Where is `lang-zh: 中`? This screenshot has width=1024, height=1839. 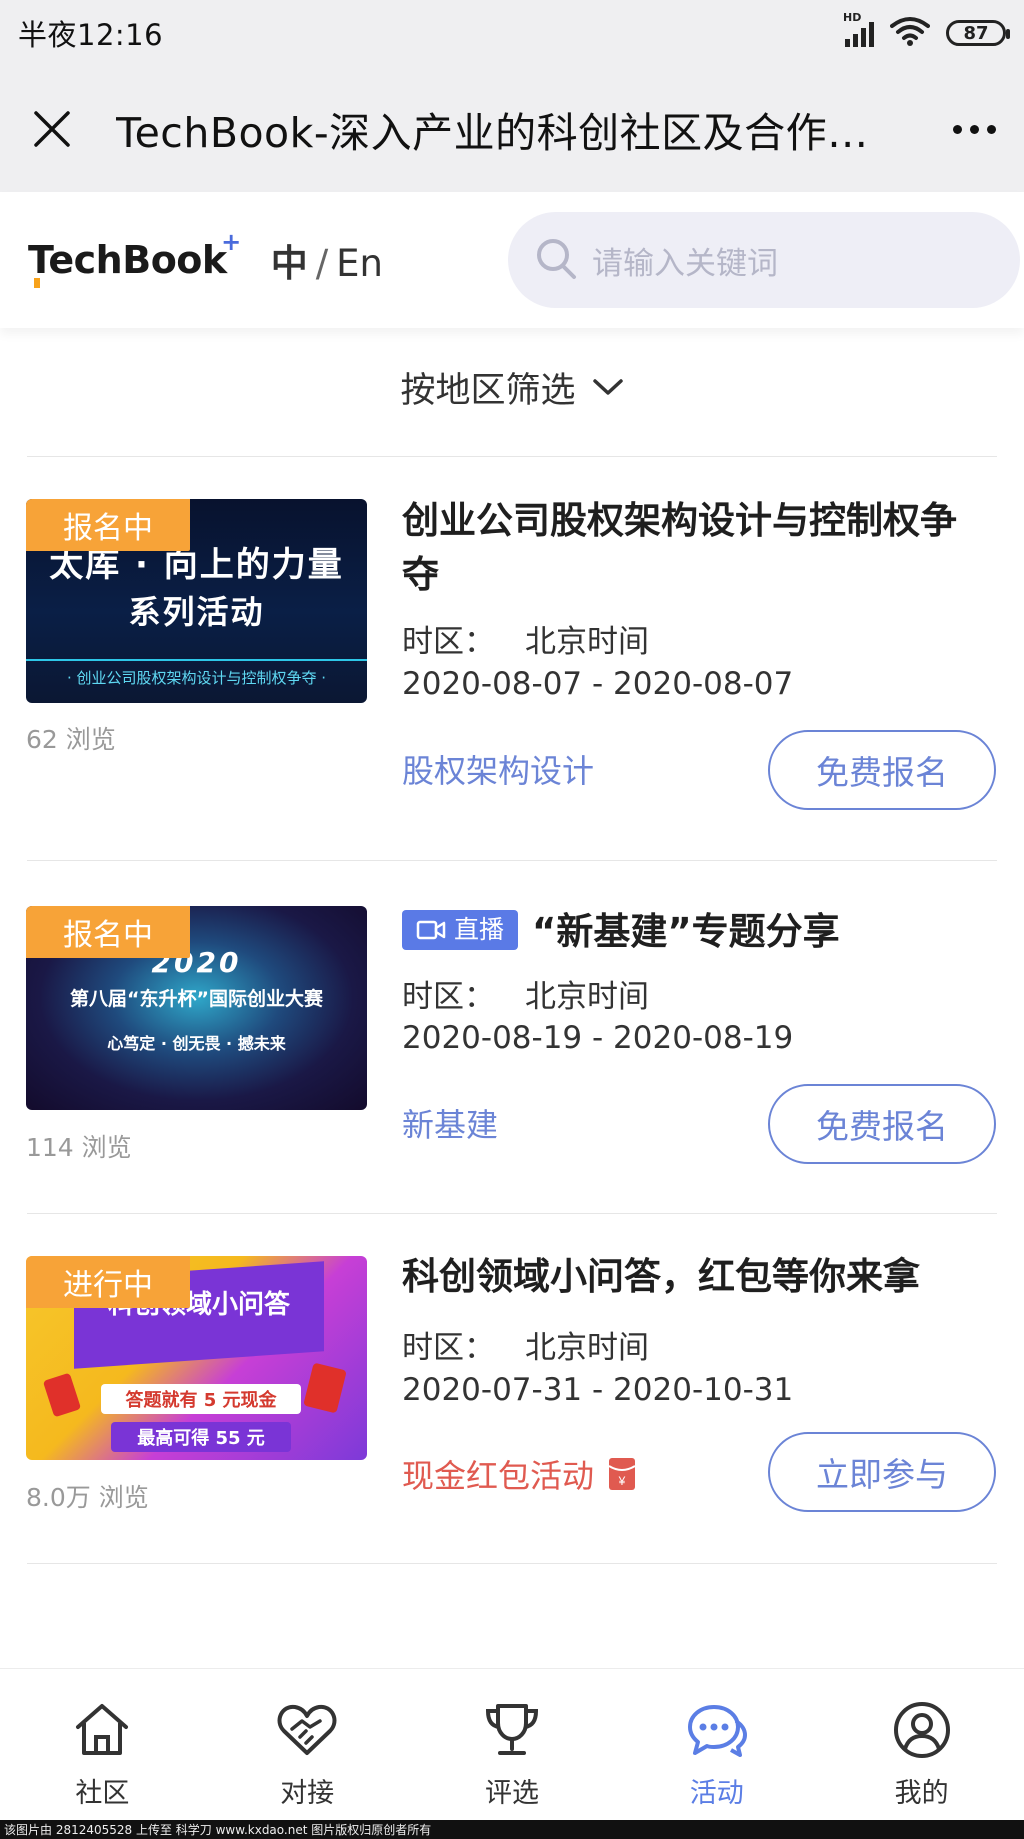
lang-zh: 中 is located at coordinates (289, 263).